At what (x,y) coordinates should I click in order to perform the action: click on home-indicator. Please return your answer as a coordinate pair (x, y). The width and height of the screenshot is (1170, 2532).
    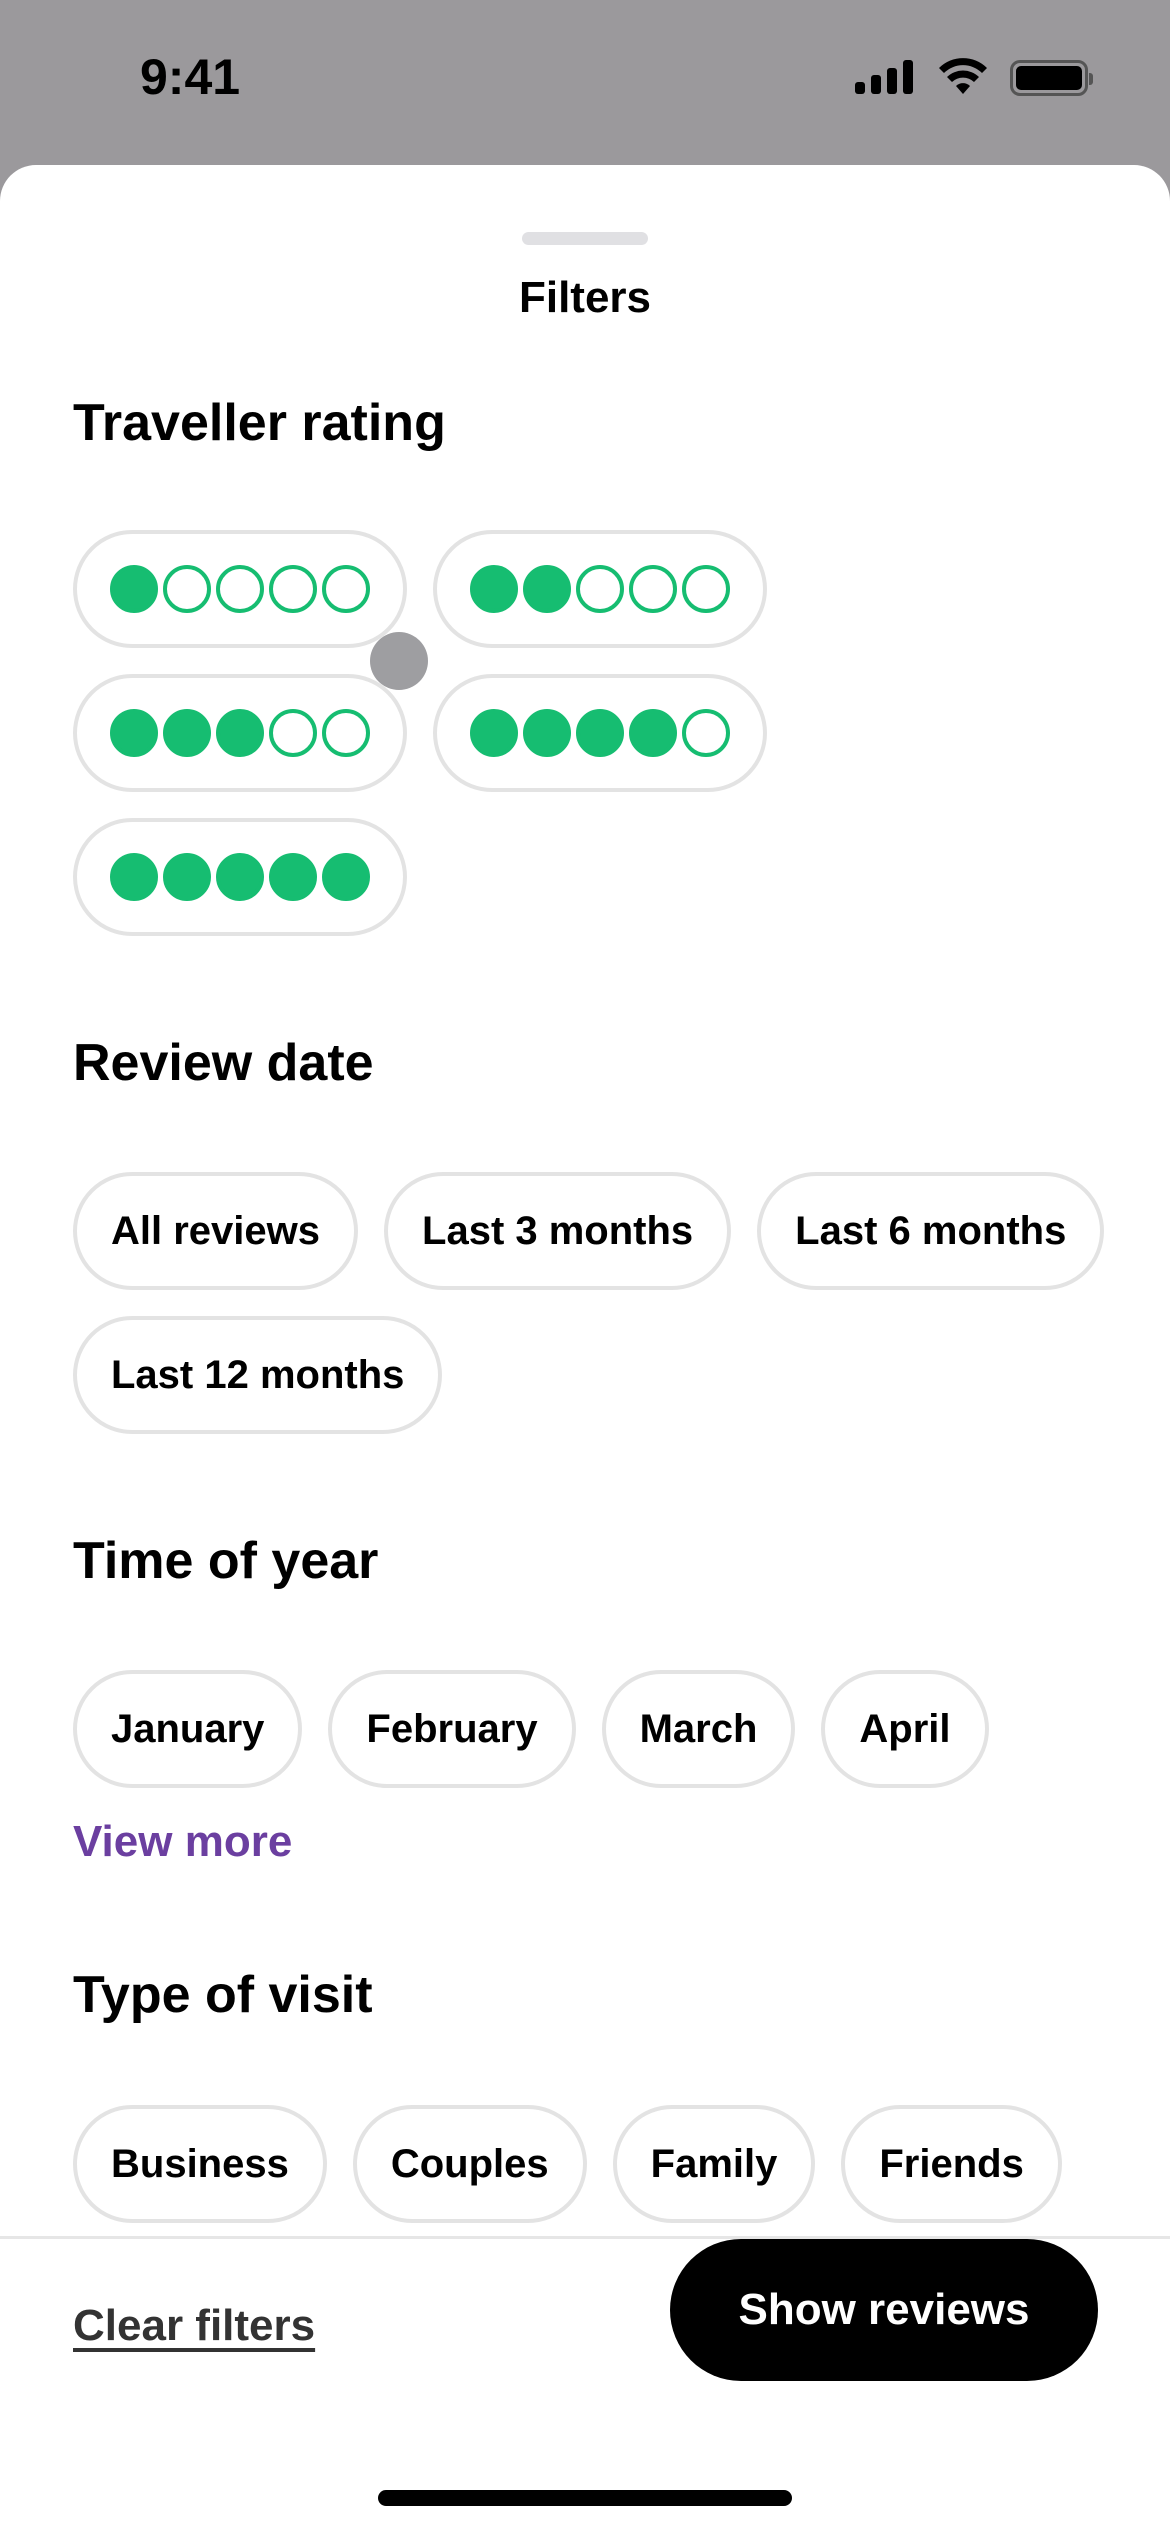
    Looking at the image, I should click on (585, 2498).